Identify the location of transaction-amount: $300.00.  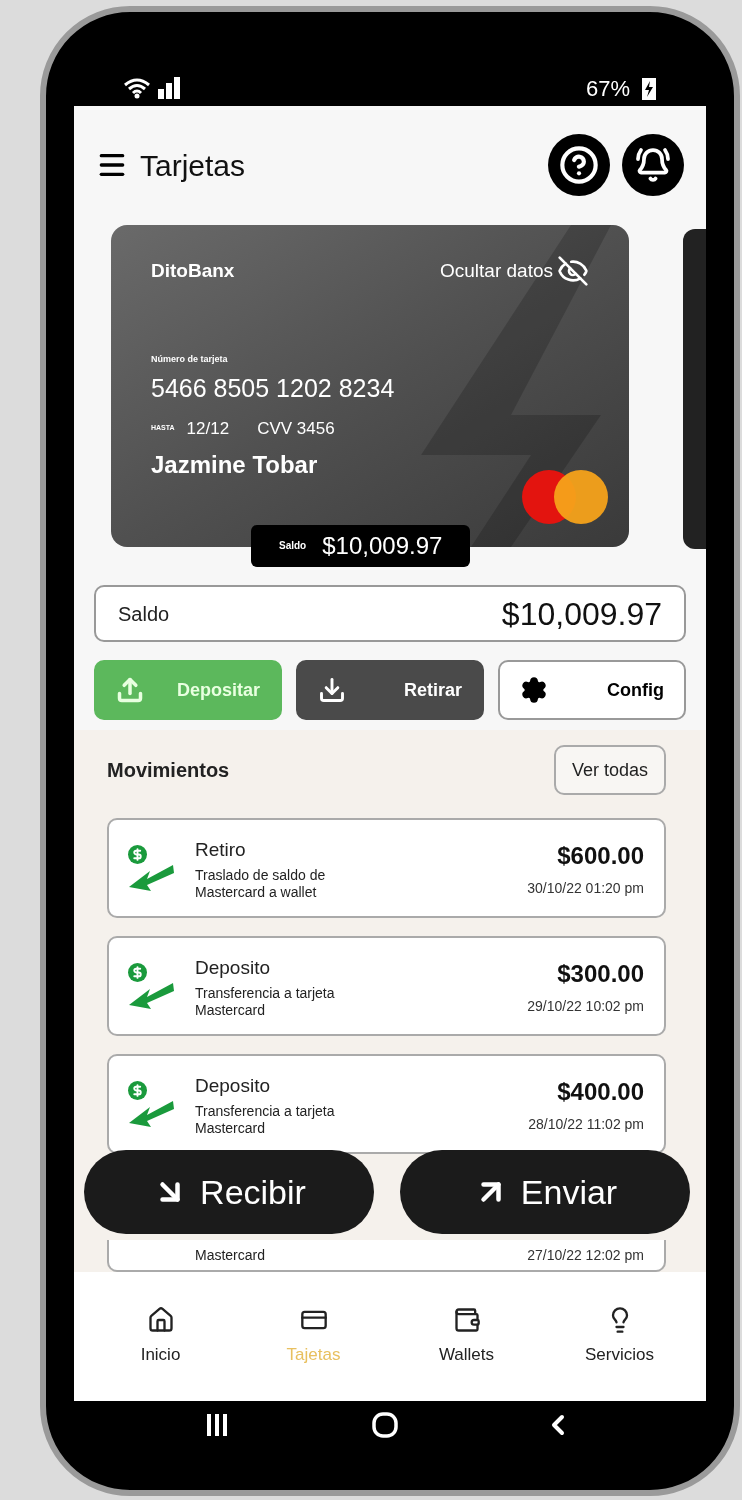
(600, 973).